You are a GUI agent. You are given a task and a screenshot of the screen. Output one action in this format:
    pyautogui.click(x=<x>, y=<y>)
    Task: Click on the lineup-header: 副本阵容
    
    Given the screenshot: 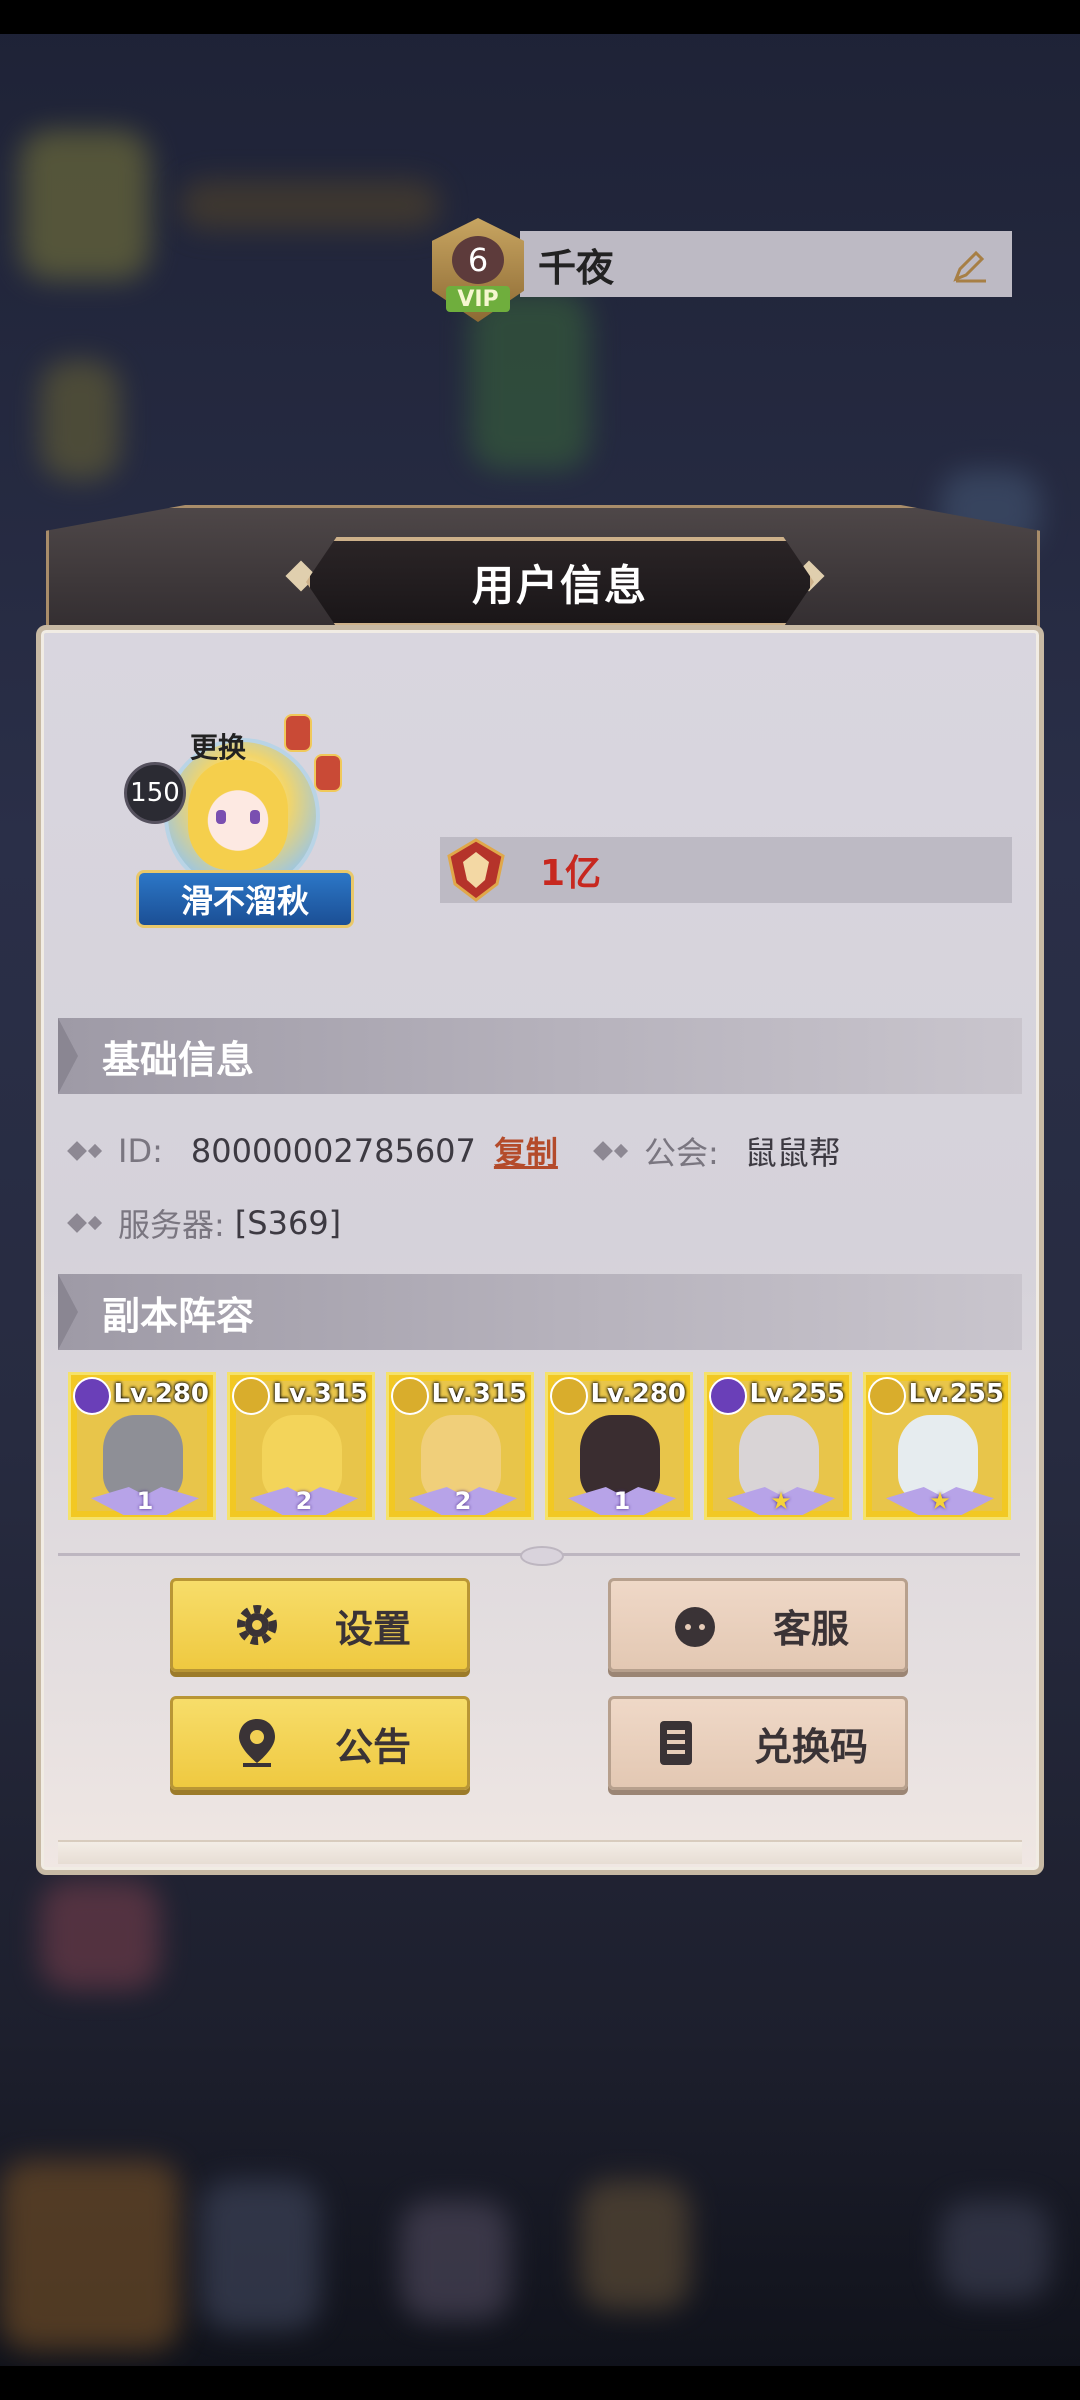 What is the action you would take?
    pyautogui.click(x=540, y=1312)
    